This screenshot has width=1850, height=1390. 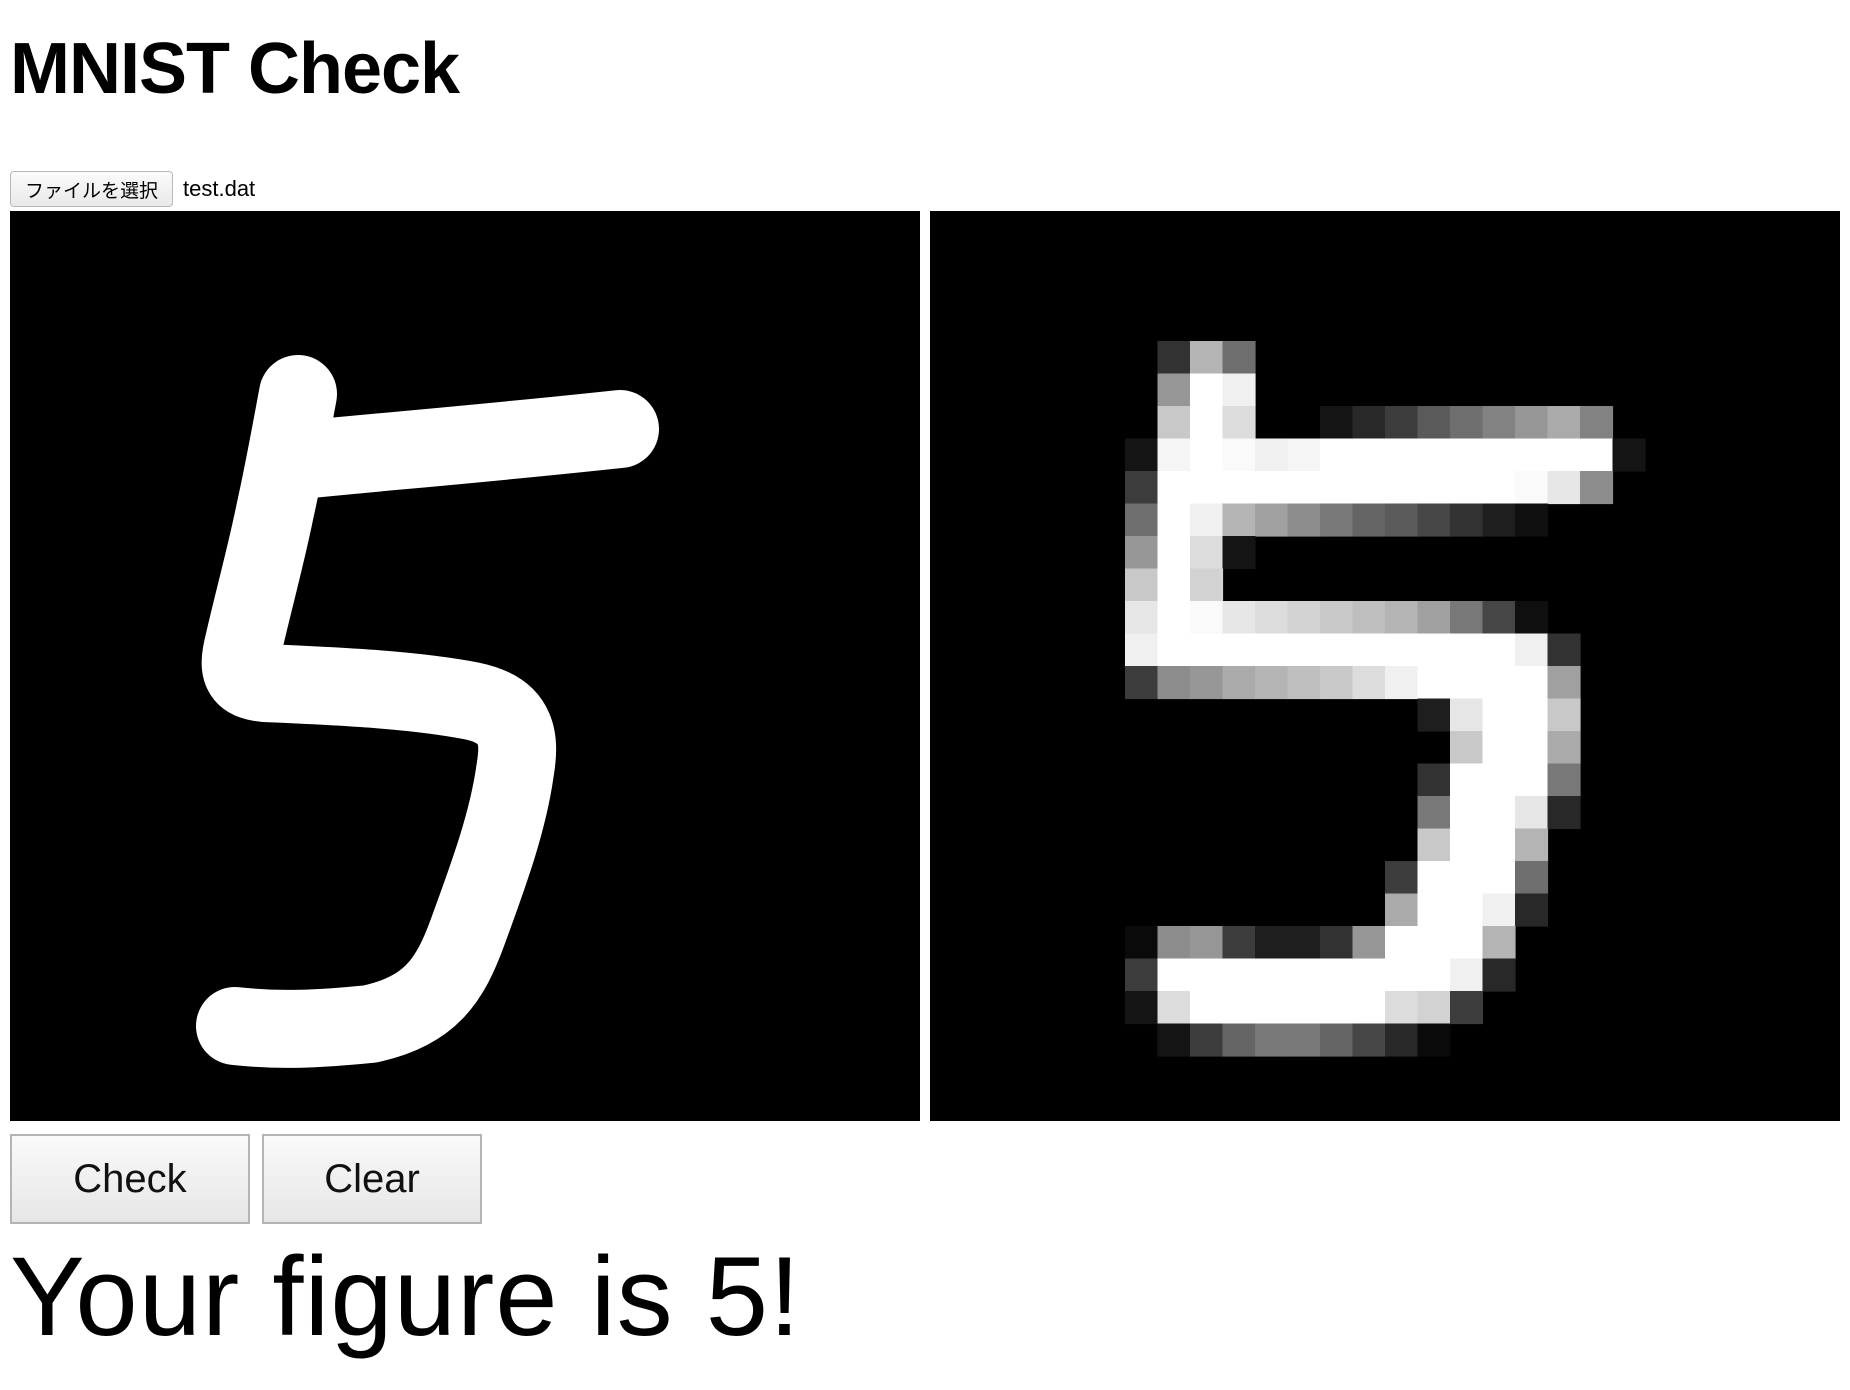 What do you see at coordinates (406, 1296) in the screenshot?
I see `prediction-result: Your figure is 5!` at bounding box center [406, 1296].